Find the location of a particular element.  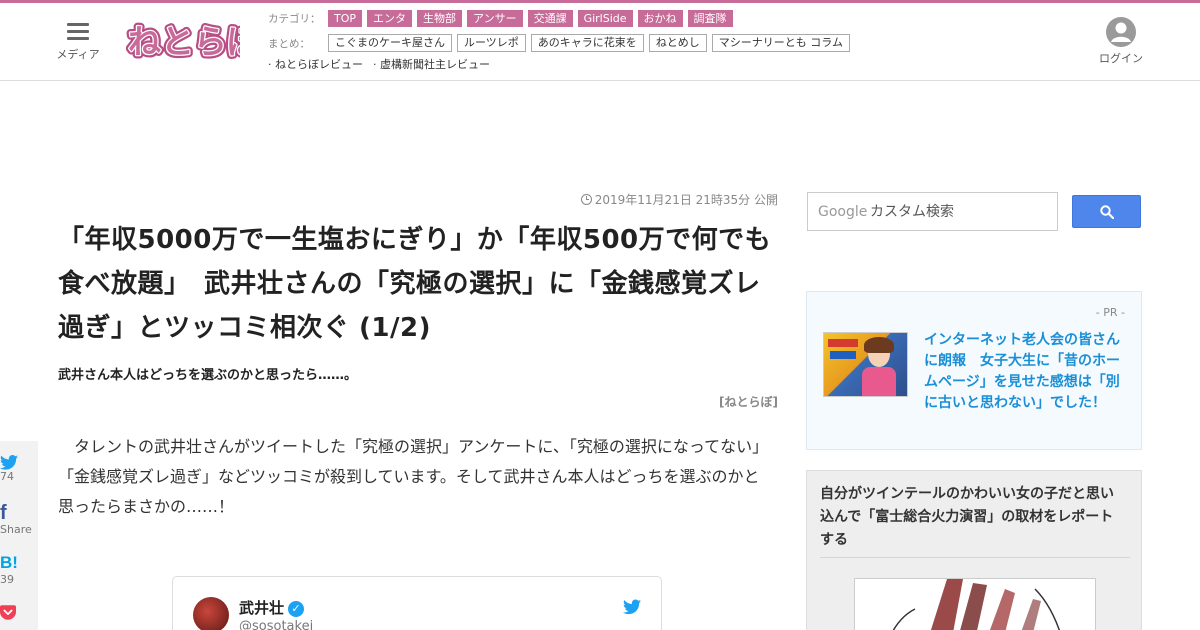

verified-badge-icon: ✓ is located at coordinates (296, 609).